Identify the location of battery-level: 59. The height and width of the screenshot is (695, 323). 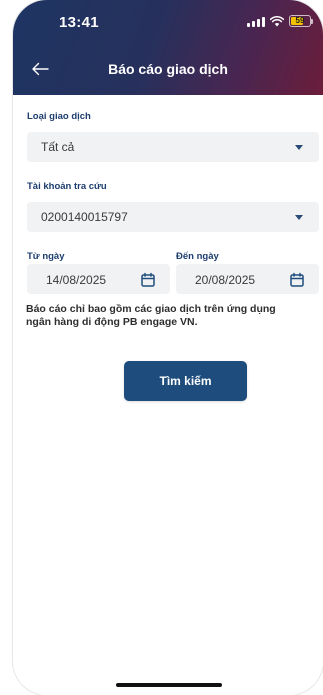
(300, 20).